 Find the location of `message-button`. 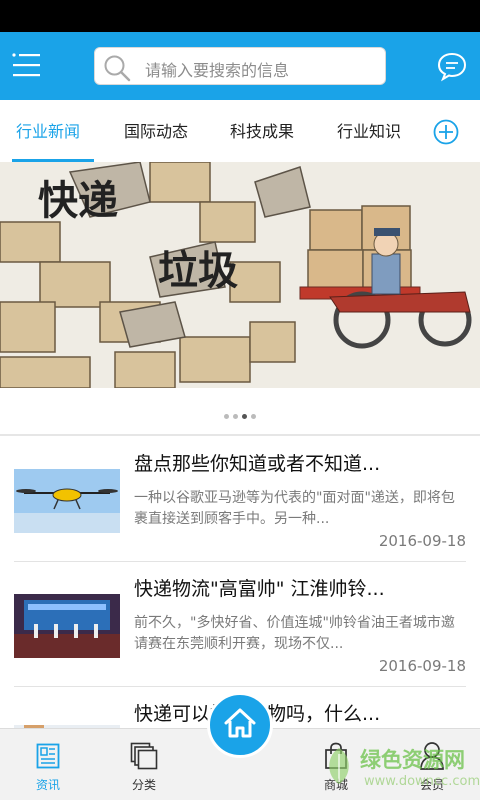

message-button is located at coordinates (452, 66).